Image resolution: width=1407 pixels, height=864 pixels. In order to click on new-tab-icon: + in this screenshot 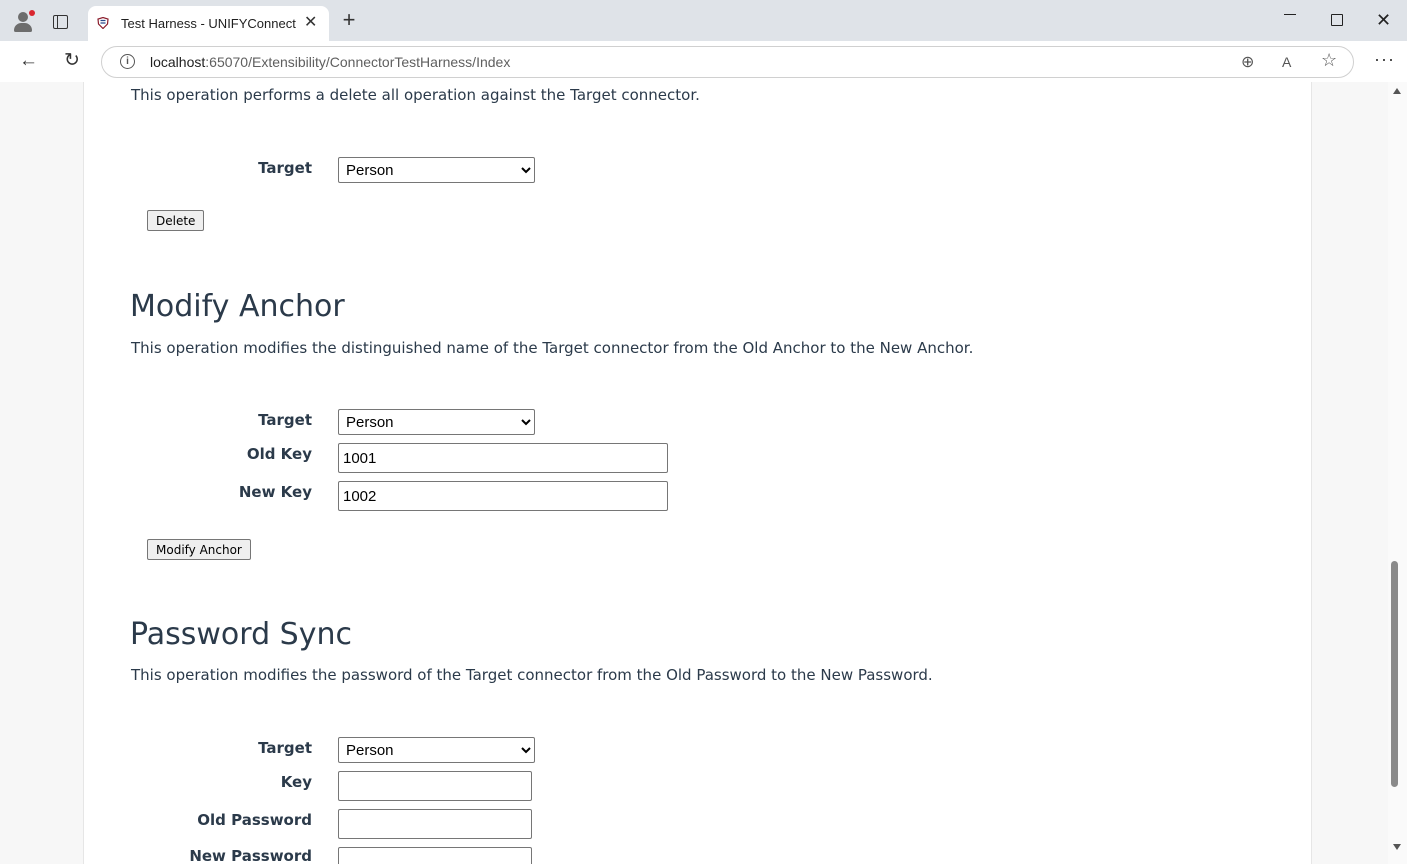, I will do `click(349, 20)`.